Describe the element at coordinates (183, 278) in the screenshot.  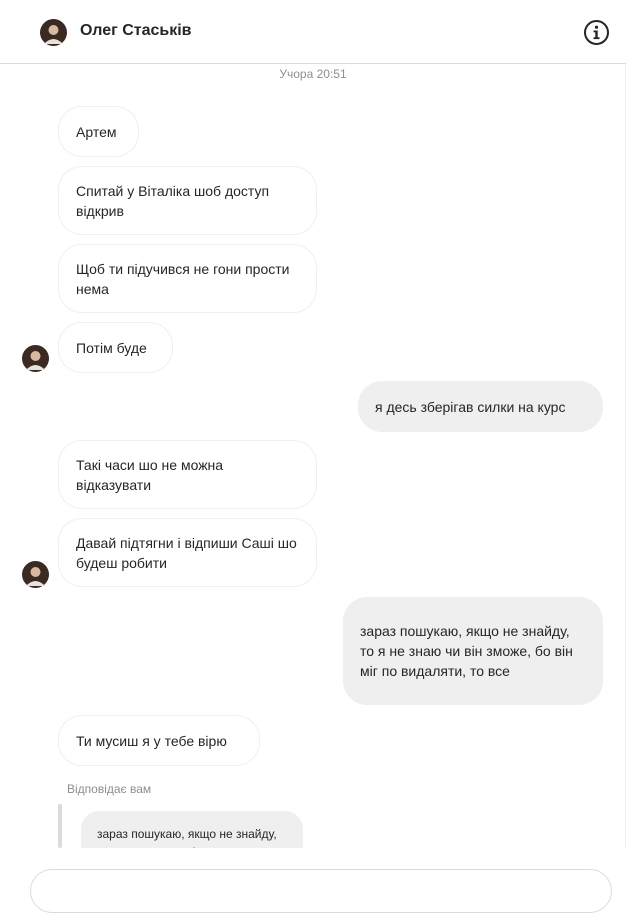
I see `message-text: Щоб ти підучився не гони прости нема` at that location.